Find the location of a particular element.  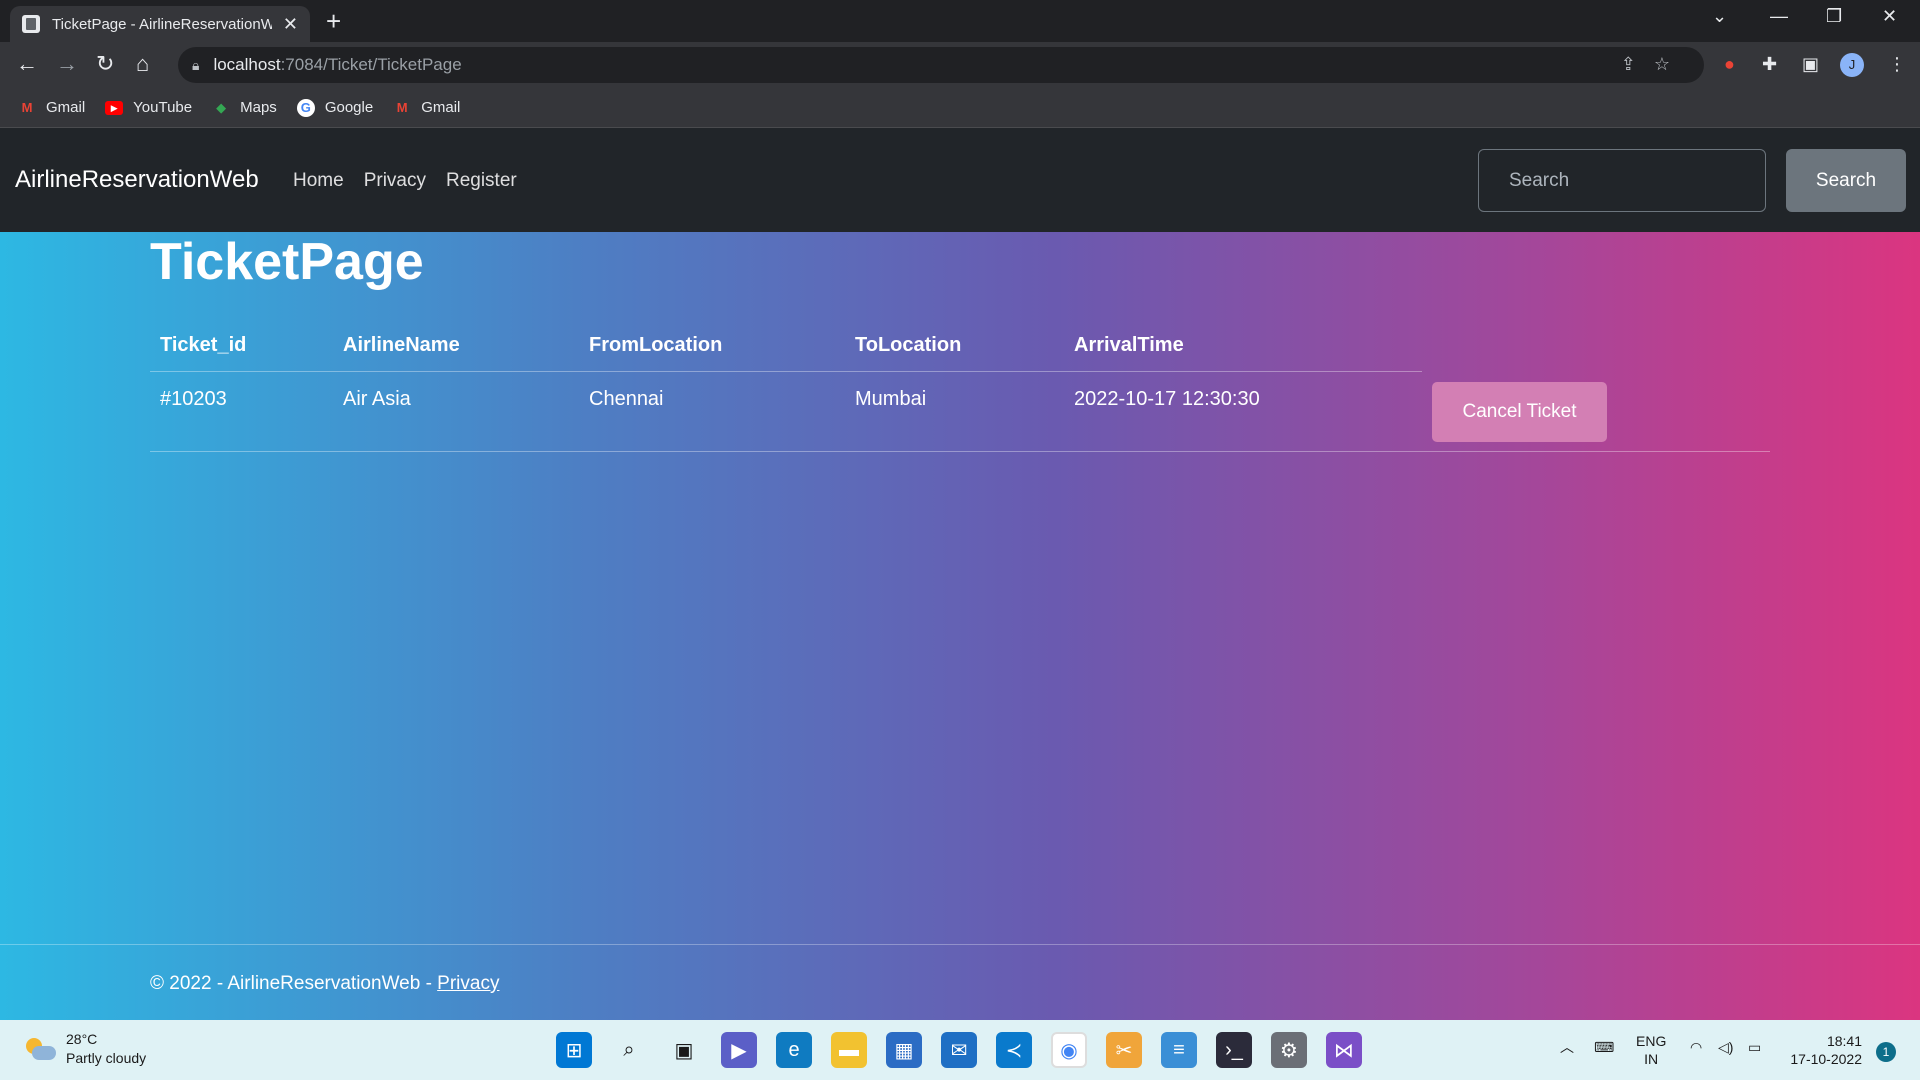

footer-text: © 2022 - AirlineReservationWeb - Privacy is located at coordinates (324, 984).